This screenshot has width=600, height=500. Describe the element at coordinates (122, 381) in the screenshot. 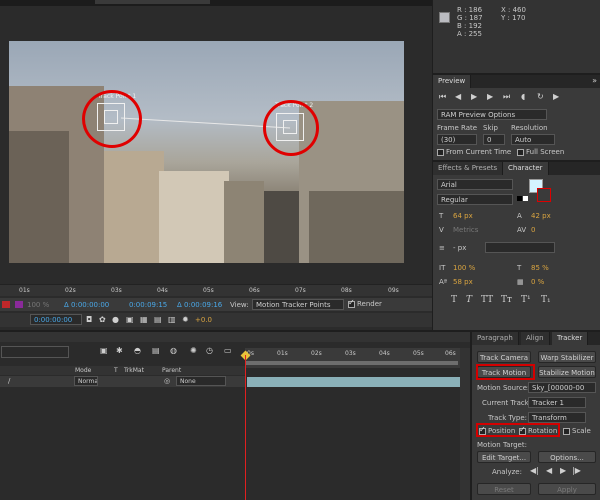

I see `layer-row: / Normal ◎ None` at that location.